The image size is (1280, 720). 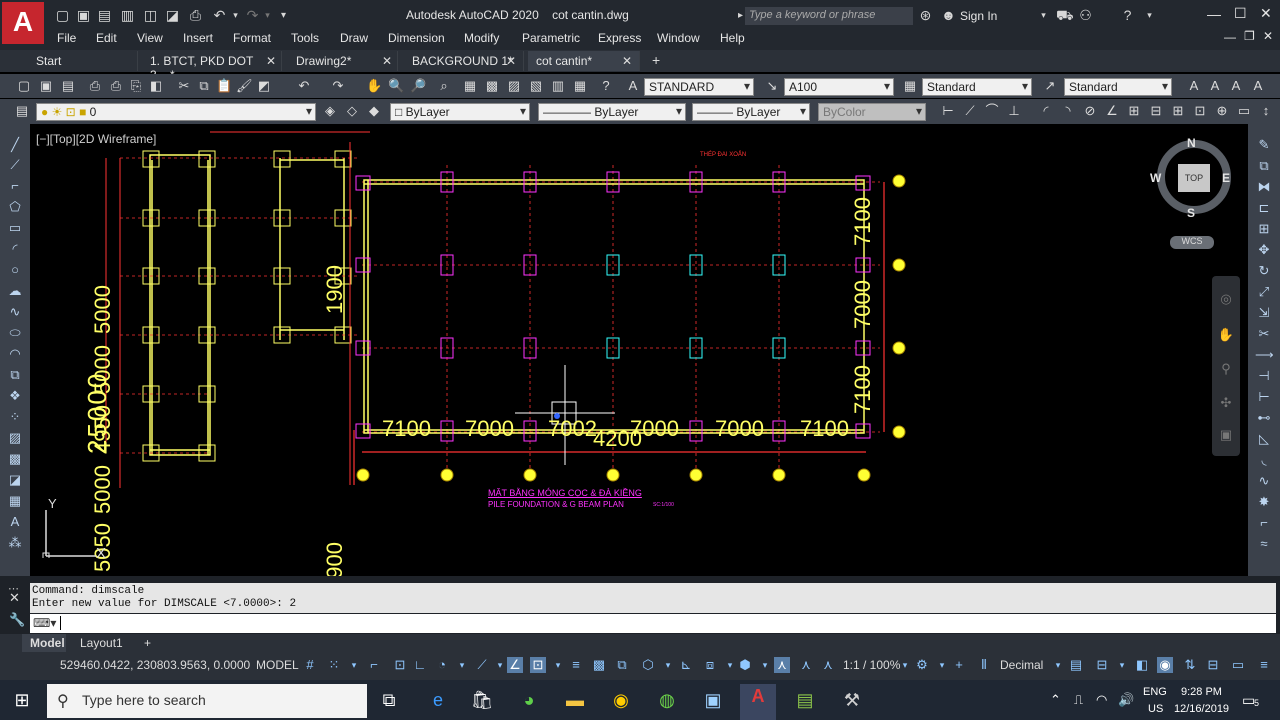 I want to click on spline-icon: ∿, so click(x=15, y=312).